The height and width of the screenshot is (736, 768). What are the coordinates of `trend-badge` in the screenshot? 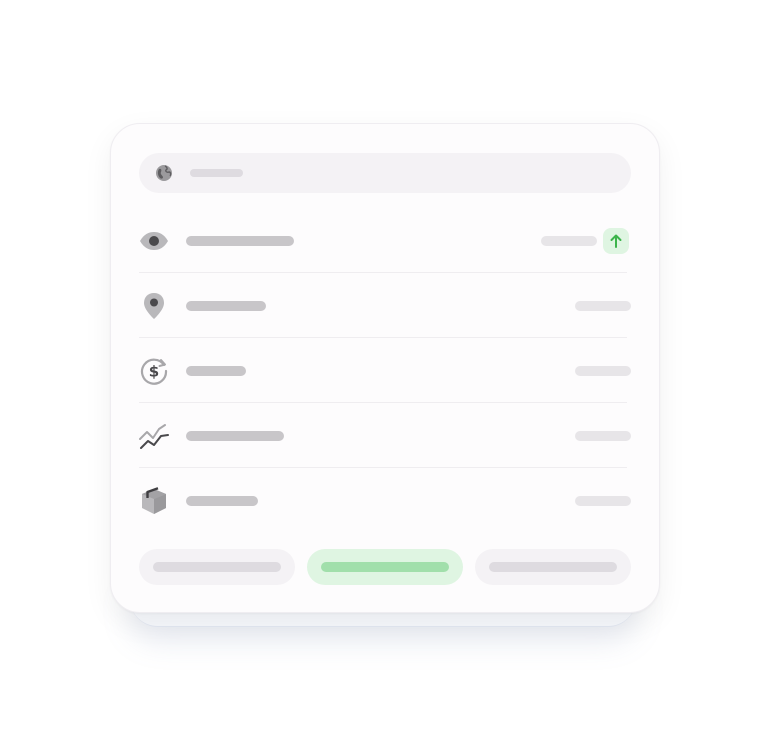 It's located at (616, 241).